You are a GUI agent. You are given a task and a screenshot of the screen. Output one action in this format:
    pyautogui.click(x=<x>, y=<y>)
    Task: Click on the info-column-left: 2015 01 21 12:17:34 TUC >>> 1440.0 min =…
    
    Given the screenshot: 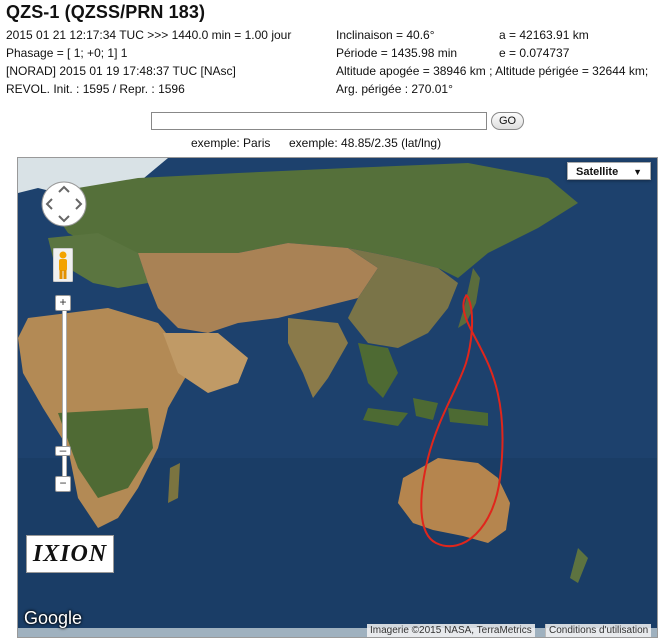 What is the action you would take?
    pyautogui.click(x=148, y=62)
    